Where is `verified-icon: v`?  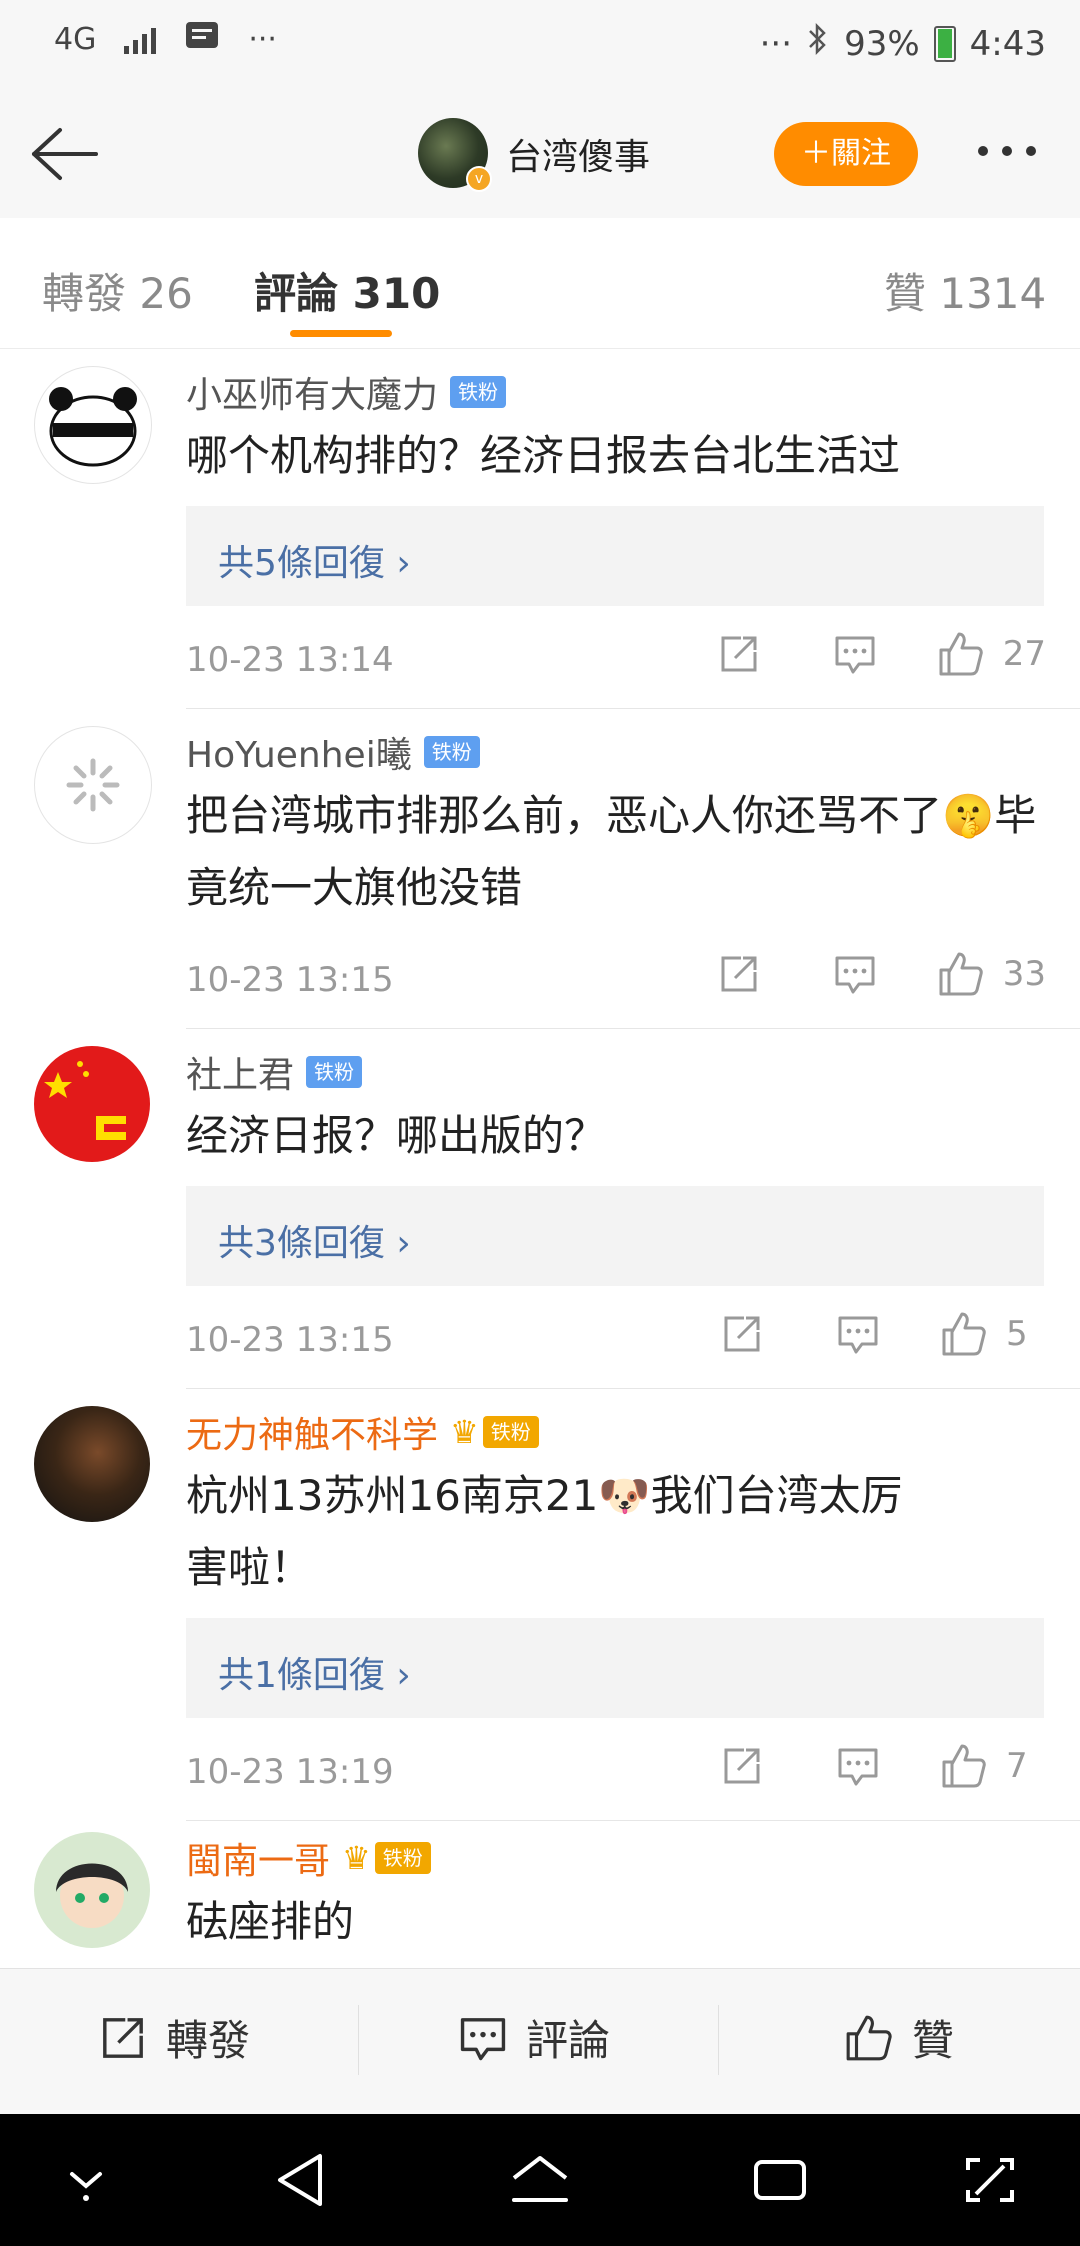
verified-icon: v is located at coordinates (479, 179).